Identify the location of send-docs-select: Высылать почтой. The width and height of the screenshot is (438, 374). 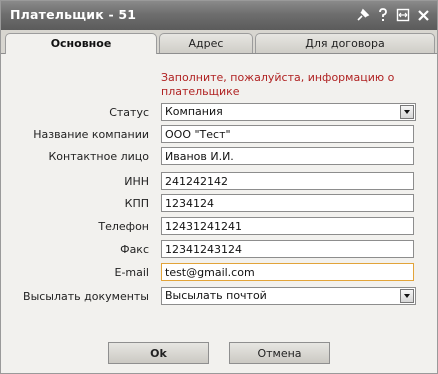
(288, 296).